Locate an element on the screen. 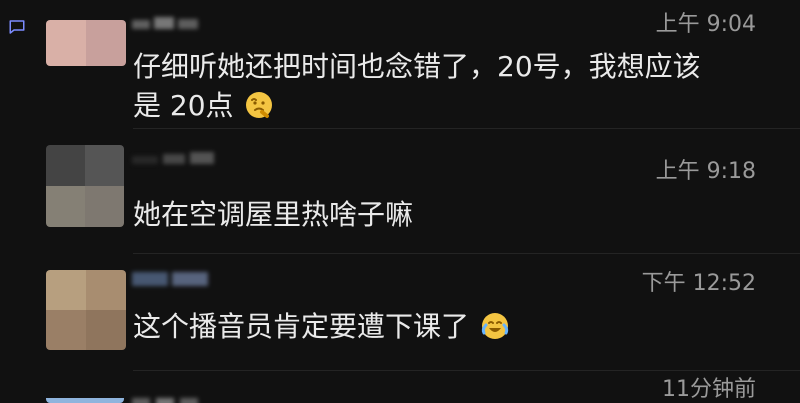 The height and width of the screenshot is (403, 800). comment-text-line-1: 仔细听她还把时间也念错了，20号，我想应该 is located at coordinates (417, 66).